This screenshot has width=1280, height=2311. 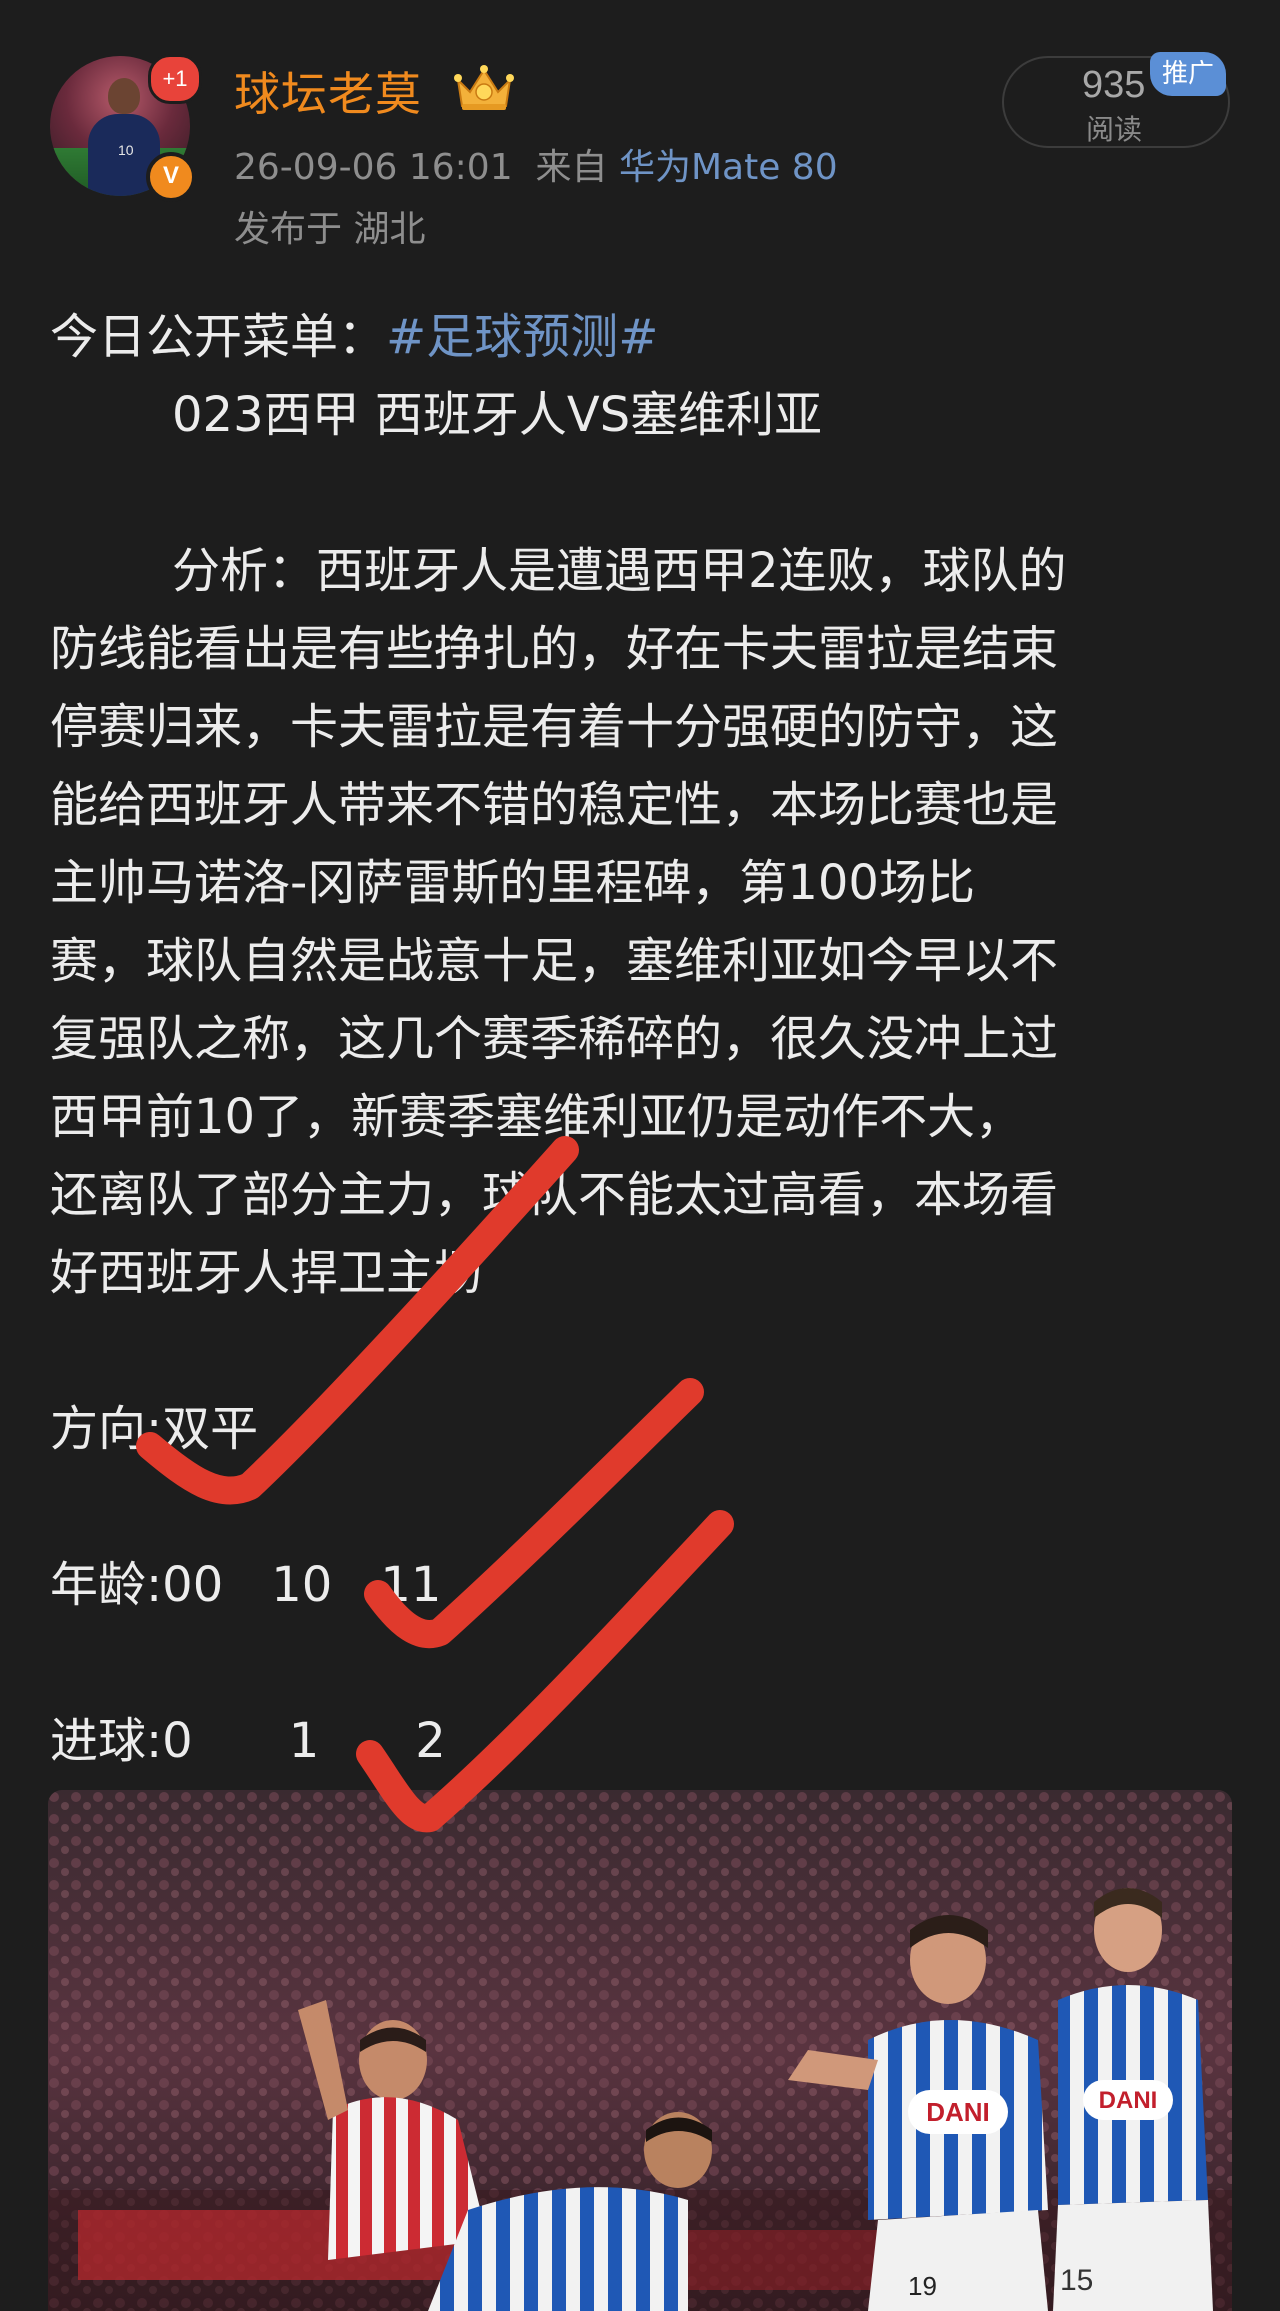 I want to click on intro-prefix: 今日公开菜单：, so click(x=218, y=337).